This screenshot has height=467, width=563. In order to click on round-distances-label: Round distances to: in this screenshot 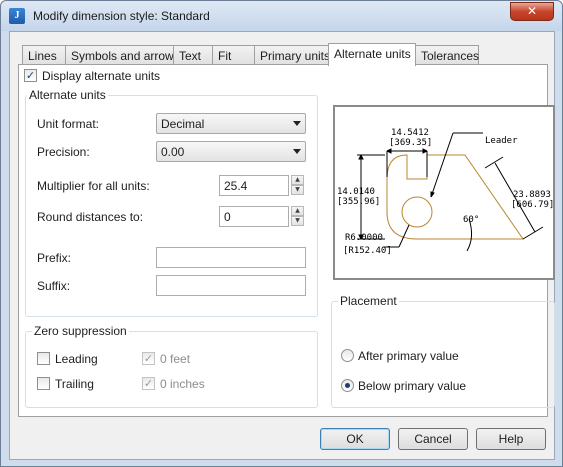, I will do `click(90, 217)`.